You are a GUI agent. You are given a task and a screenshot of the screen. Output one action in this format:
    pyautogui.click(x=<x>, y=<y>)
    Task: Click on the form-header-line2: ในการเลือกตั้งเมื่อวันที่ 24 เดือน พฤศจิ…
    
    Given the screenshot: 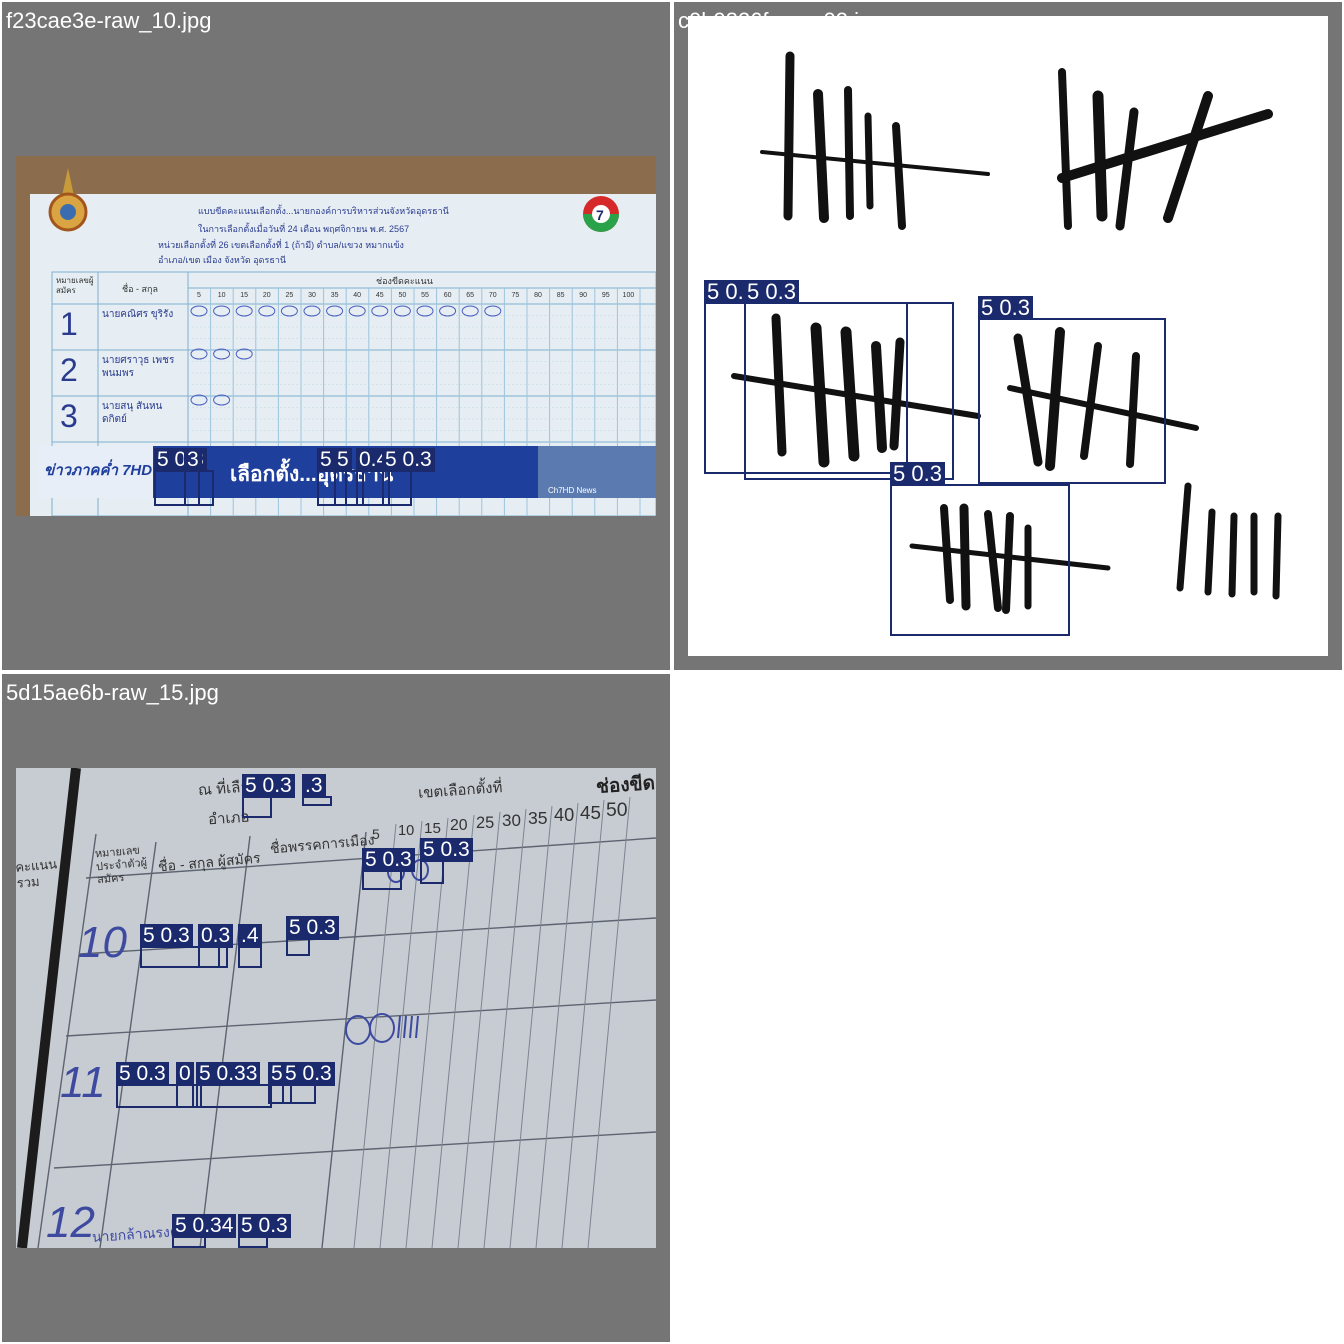 What is the action you would take?
    pyautogui.click(x=304, y=229)
    